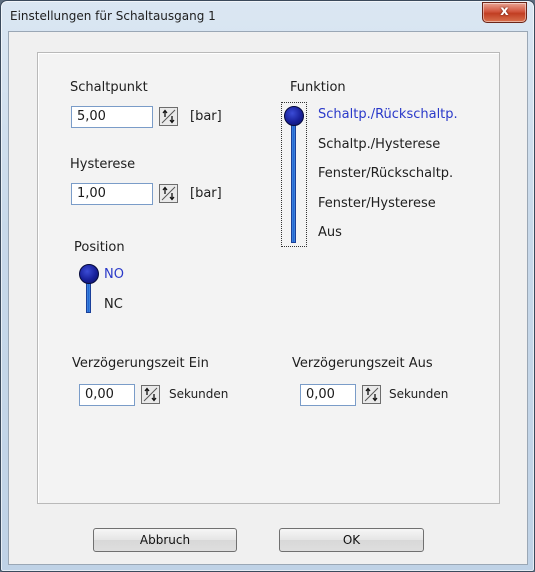  Describe the element at coordinates (113, 304) in the screenshot. I see `position-option-nc: NC` at that location.